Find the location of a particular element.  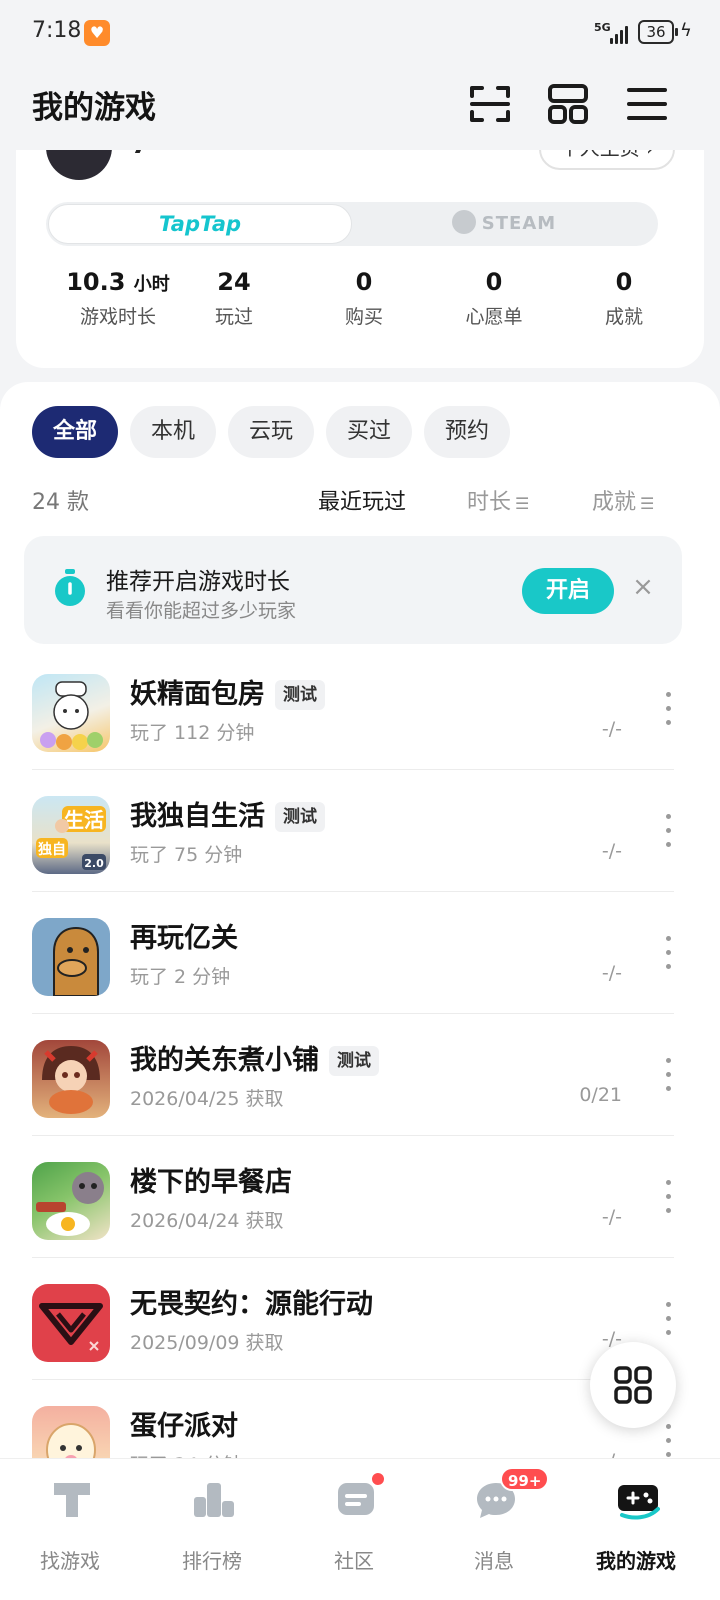

tab-label: 社区 is located at coordinates (354, 1561).